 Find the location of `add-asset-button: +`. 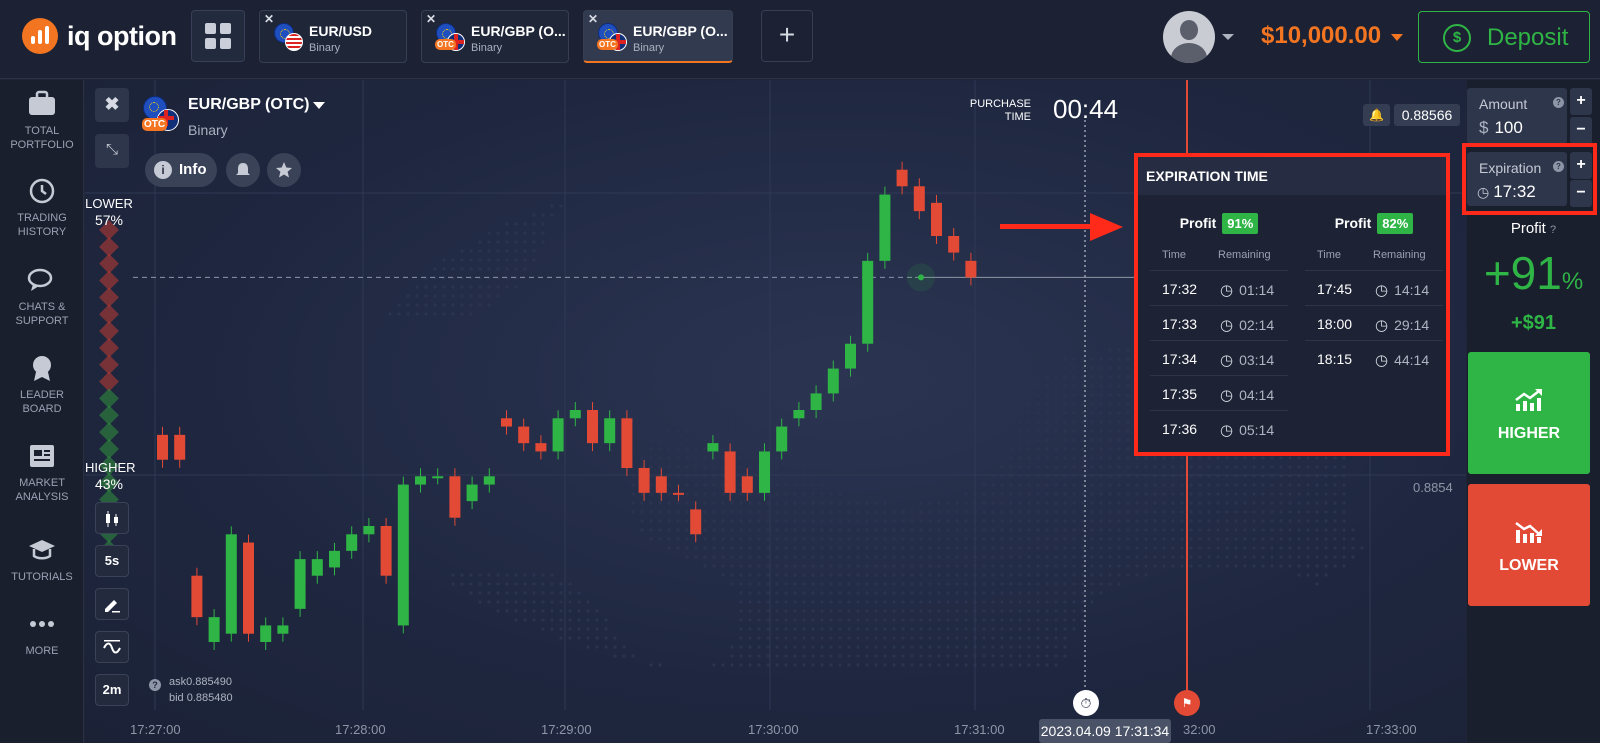

add-asset-button: + is located at coordinates (787, 36).